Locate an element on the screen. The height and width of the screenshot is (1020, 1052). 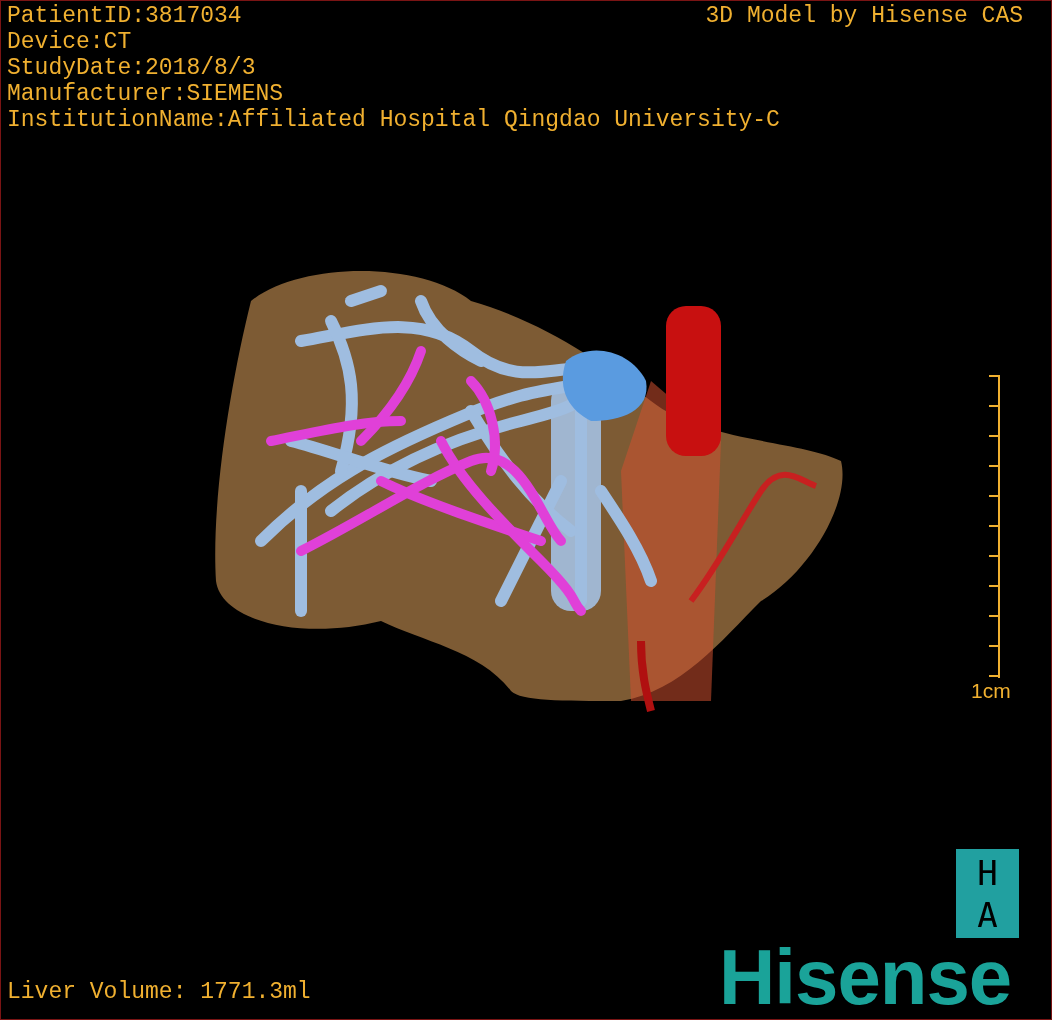
scale-label: 1cm is located at coordinates (991, 691).